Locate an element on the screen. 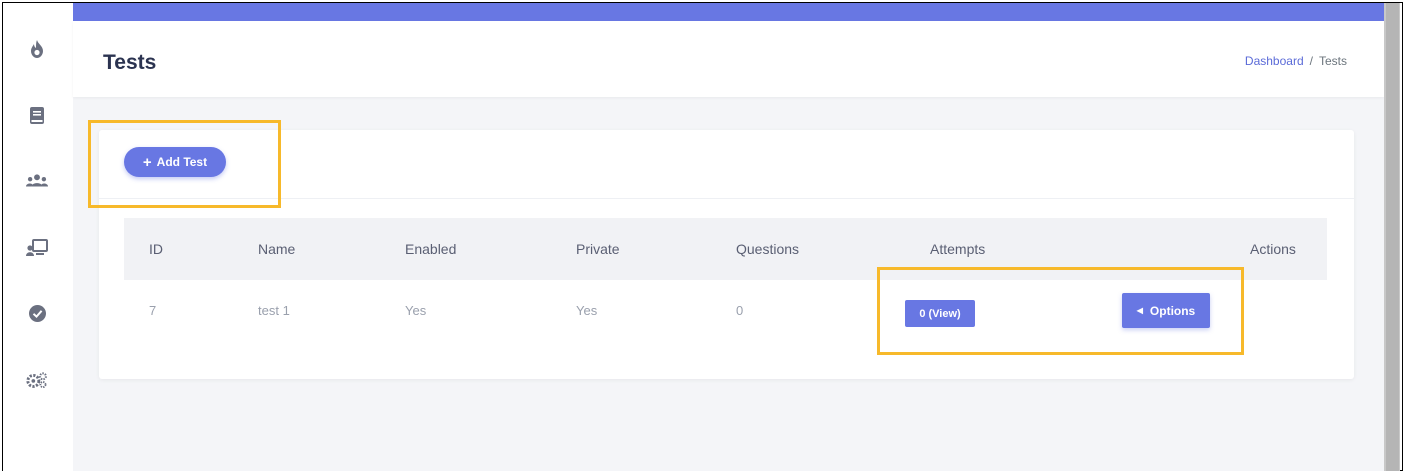 This screenshot has height=475, width=1407. column-header-private: Private is located at coordinates (598, 249).